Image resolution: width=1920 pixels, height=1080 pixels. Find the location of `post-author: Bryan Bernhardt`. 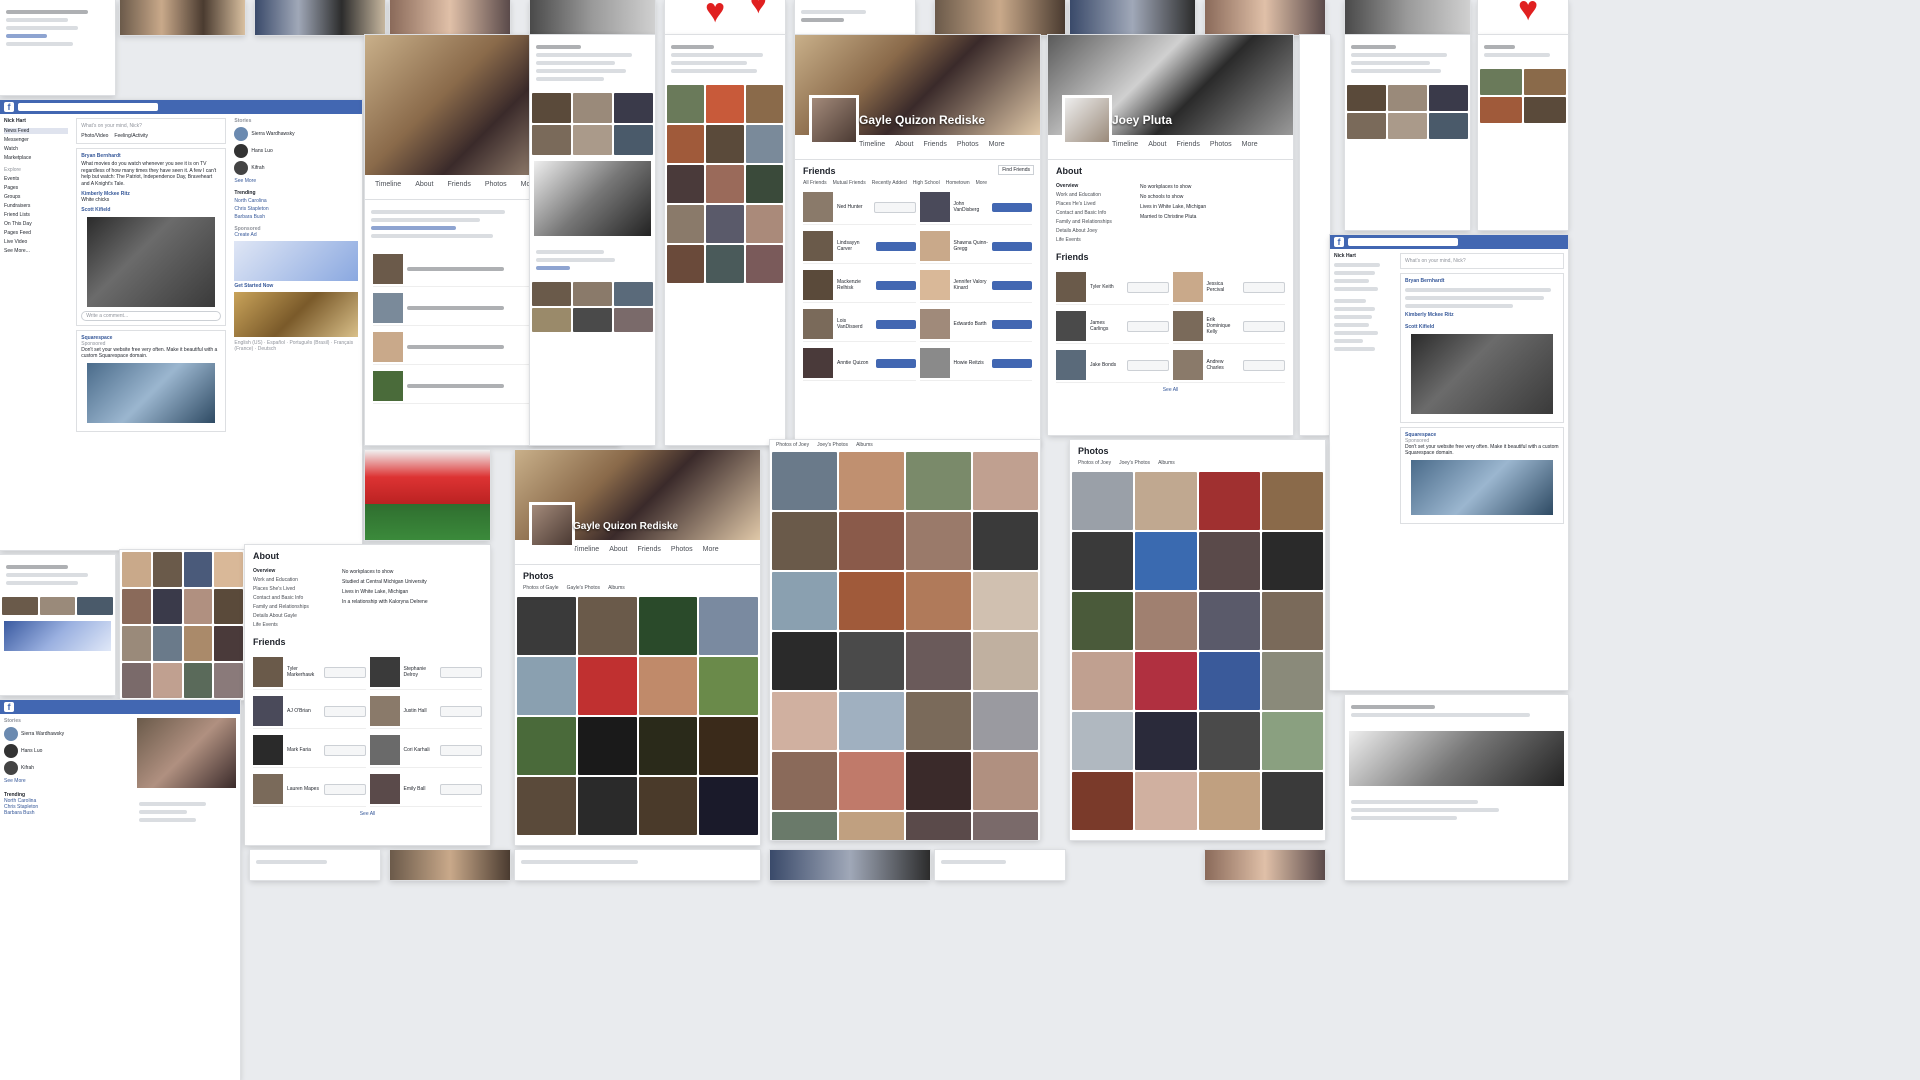

post-author: Bryan Bernhardt is located at coordinates (1482, 281).